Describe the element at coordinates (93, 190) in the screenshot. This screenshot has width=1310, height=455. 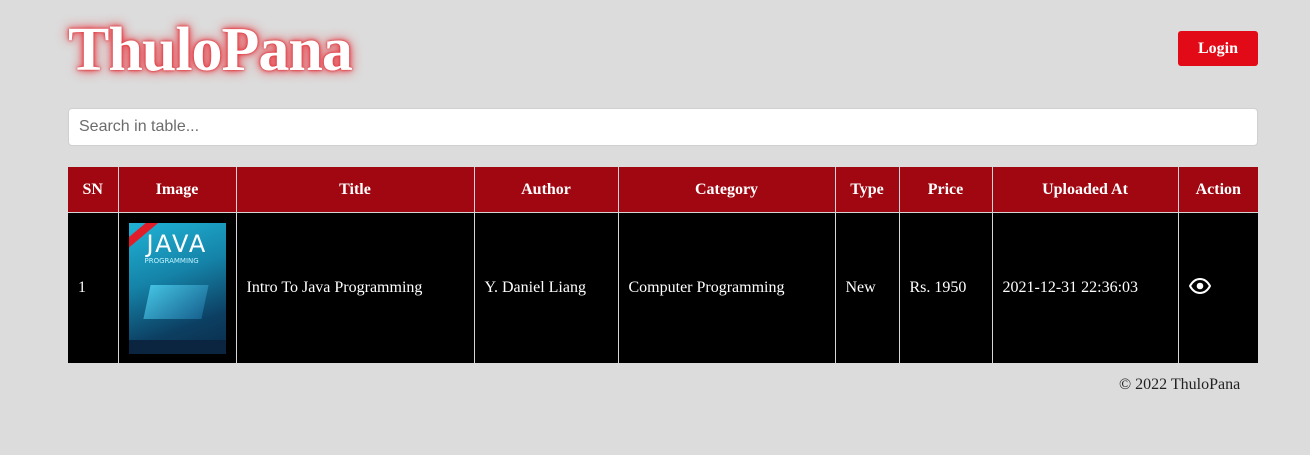
I see `column-header-sn: SN` at that location.